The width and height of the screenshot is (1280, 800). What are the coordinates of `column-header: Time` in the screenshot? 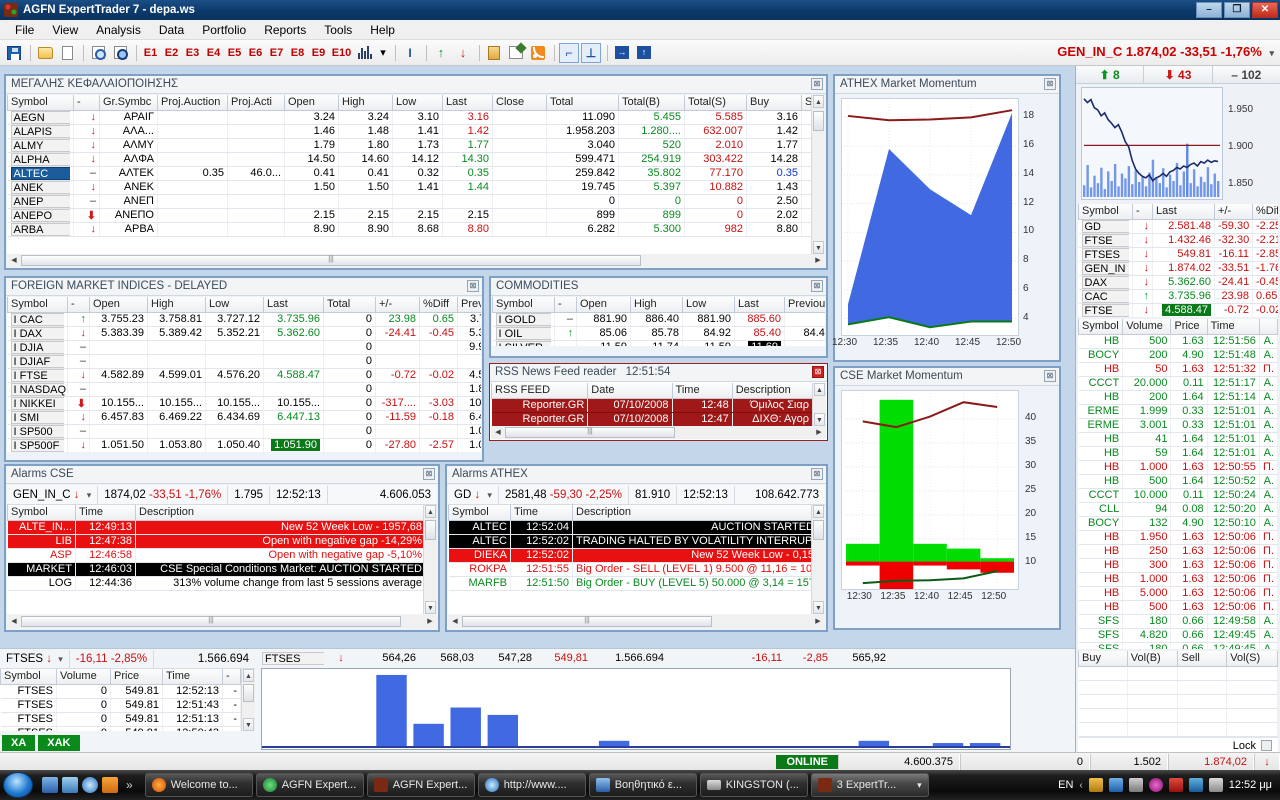 It's located at (1233, 327).